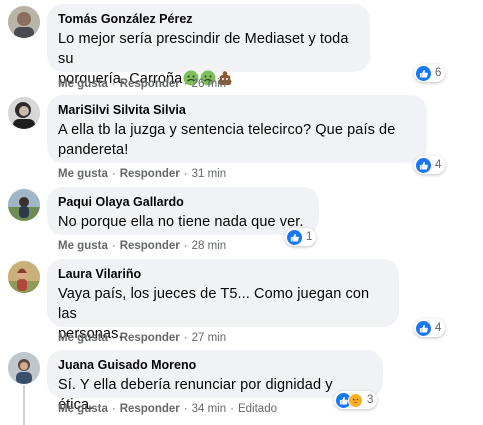 Image resolution: width=483 pixels, height=425 pixels. I want to click on reaction-count: 6, so click(430, 73).